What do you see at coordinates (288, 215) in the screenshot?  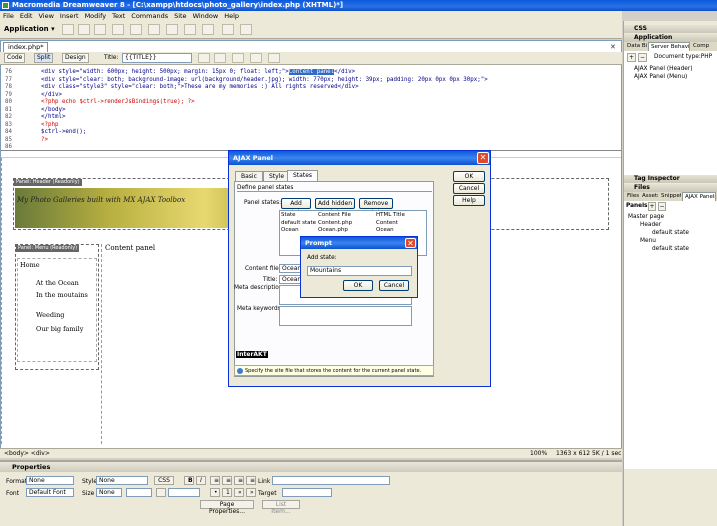 I see `column-header: State` at bounding box center [288, 215].